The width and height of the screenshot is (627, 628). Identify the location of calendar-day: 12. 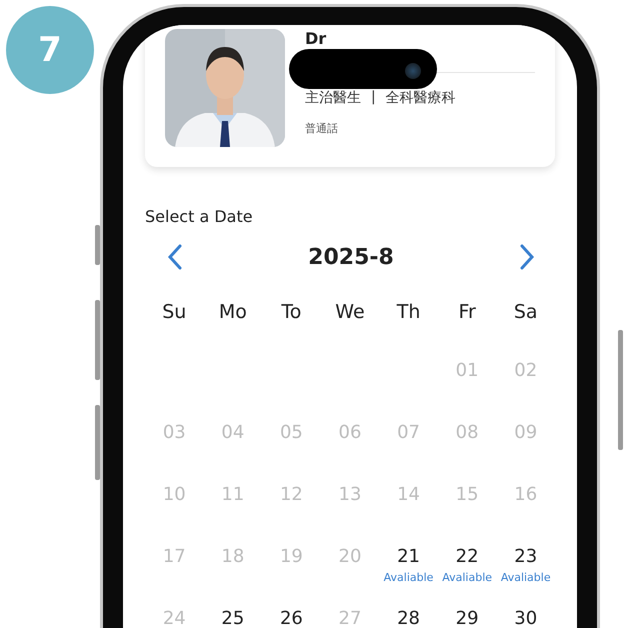
(291, 494).